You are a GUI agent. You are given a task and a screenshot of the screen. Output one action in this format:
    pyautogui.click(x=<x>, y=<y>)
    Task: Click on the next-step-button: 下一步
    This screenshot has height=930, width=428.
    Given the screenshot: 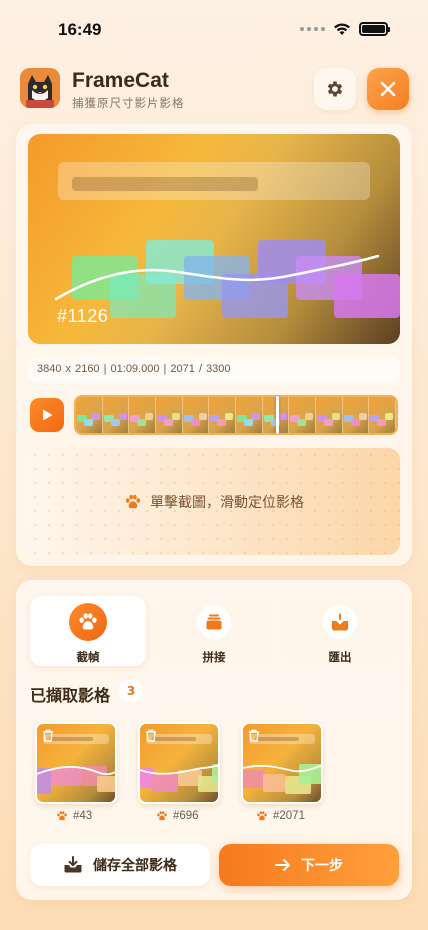 What is the action you would take?
    pyautogui.click(x=309, y=865)
    